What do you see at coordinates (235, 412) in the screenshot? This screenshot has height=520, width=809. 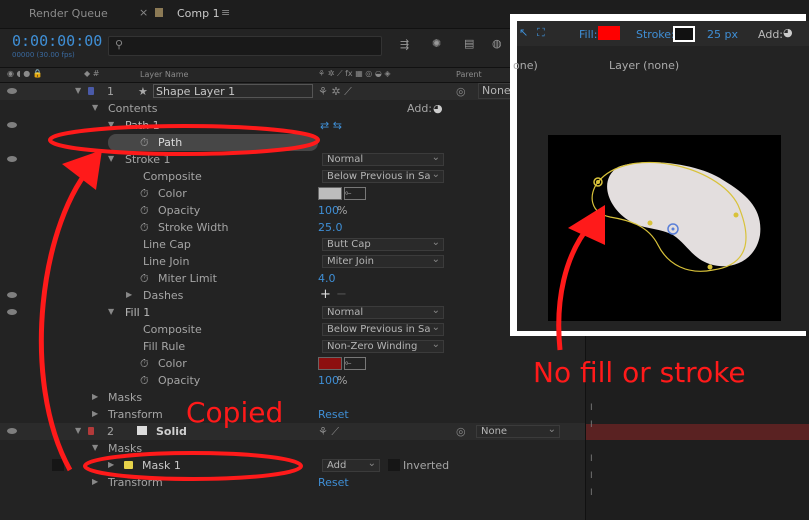 I see `copied-annotation: Copied` at bounding box center [235, 412].